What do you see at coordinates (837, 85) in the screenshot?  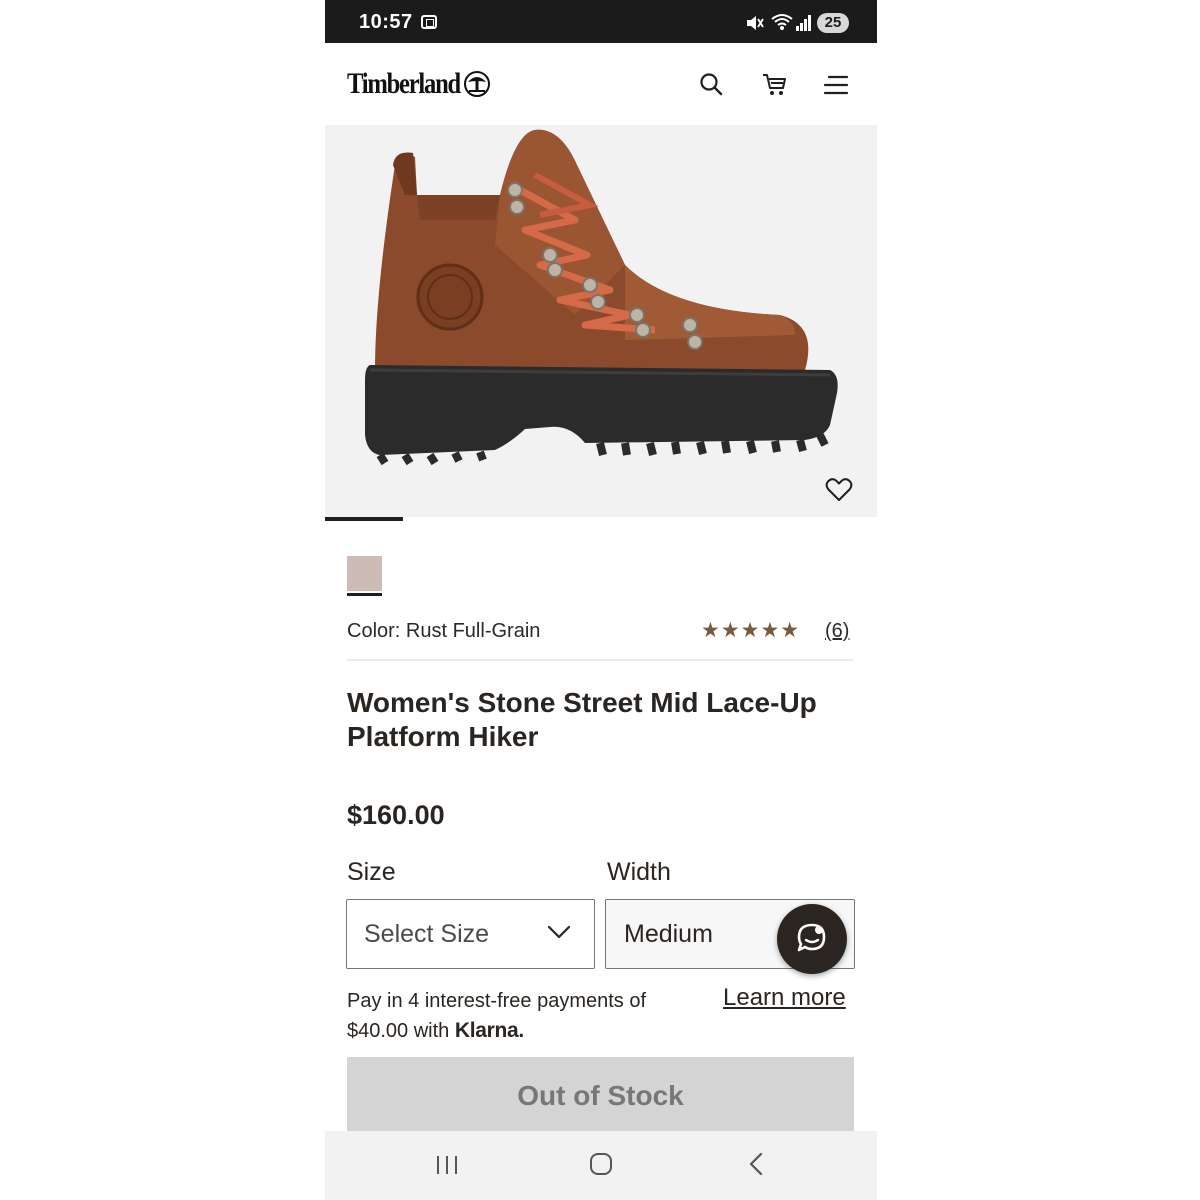 I see `menu-icon` at bounding box center [837, 85].